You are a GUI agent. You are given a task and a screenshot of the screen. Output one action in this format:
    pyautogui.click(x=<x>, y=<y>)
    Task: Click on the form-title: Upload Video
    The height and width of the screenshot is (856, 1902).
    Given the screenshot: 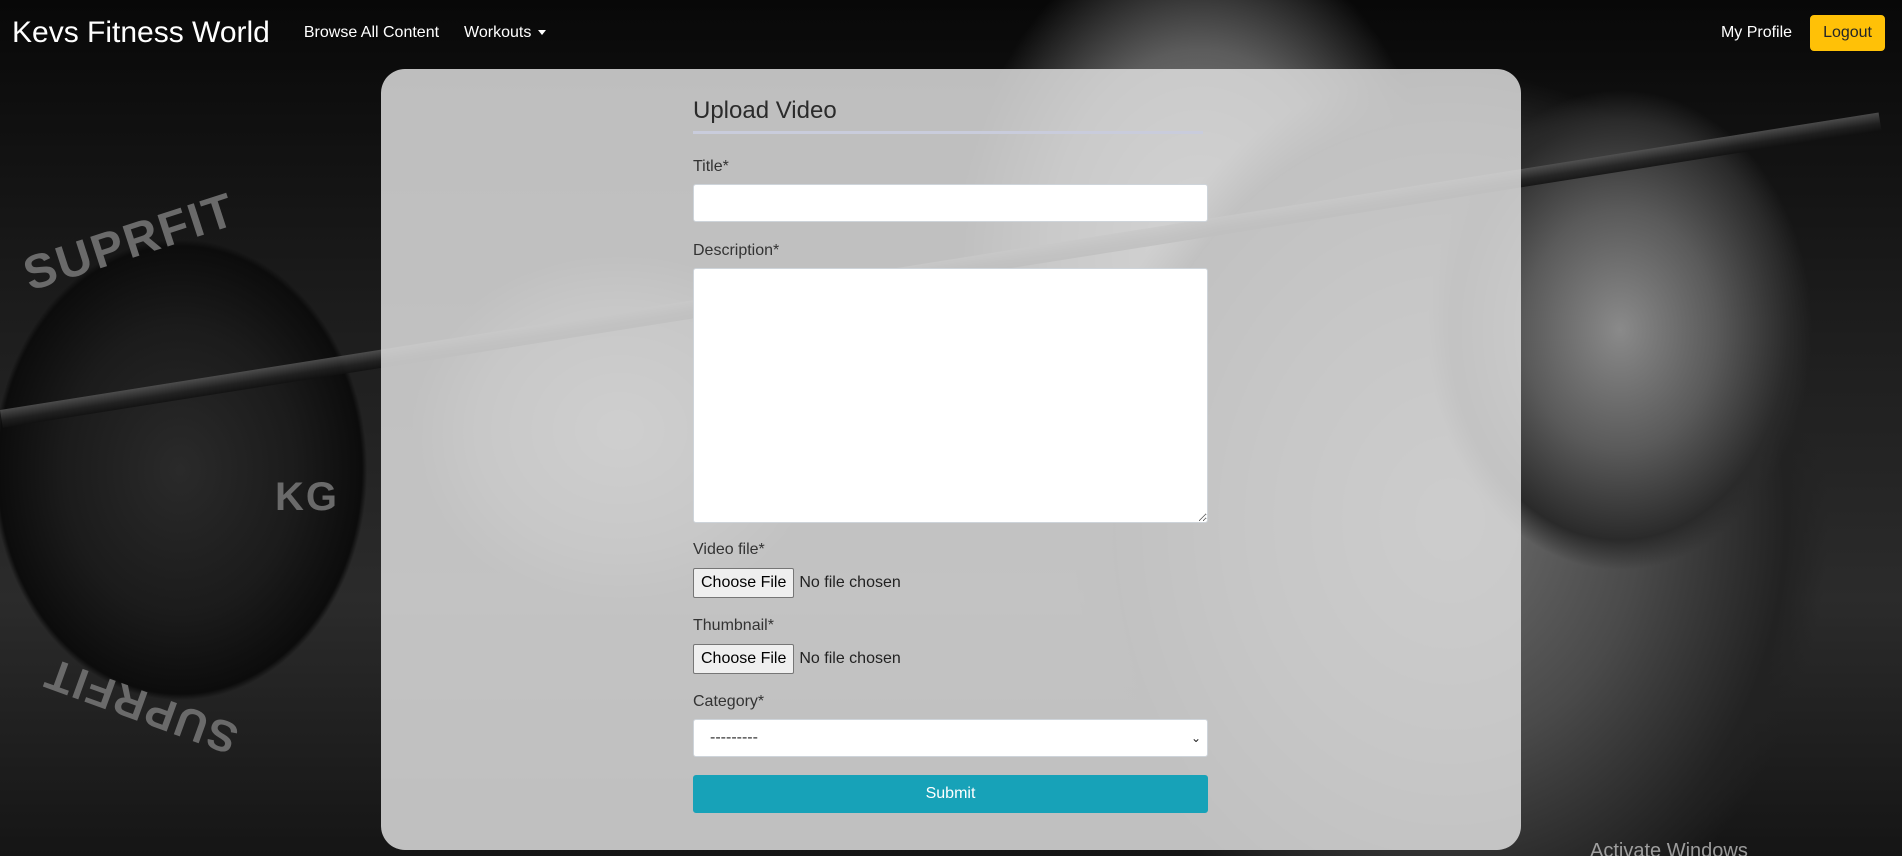 What is the action you would take?
    pyautogui.click(x=948, y=115)
    